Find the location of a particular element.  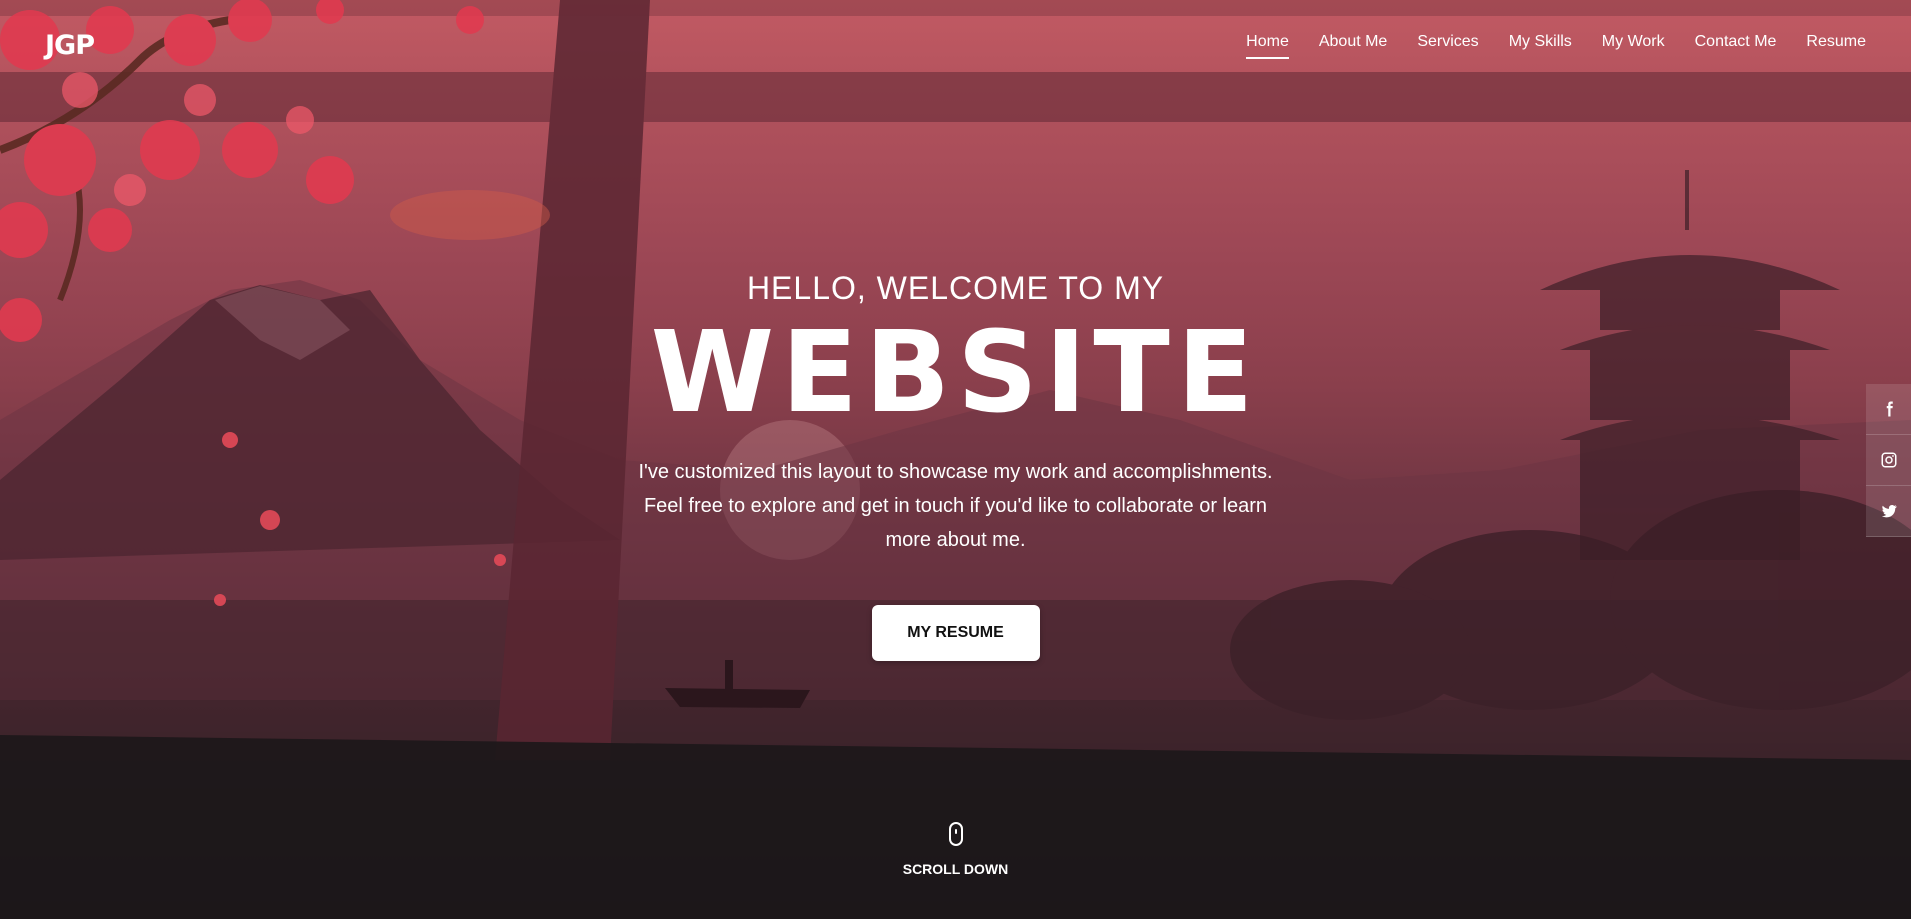

instagram-icon is located at coordinates (1888, 460).